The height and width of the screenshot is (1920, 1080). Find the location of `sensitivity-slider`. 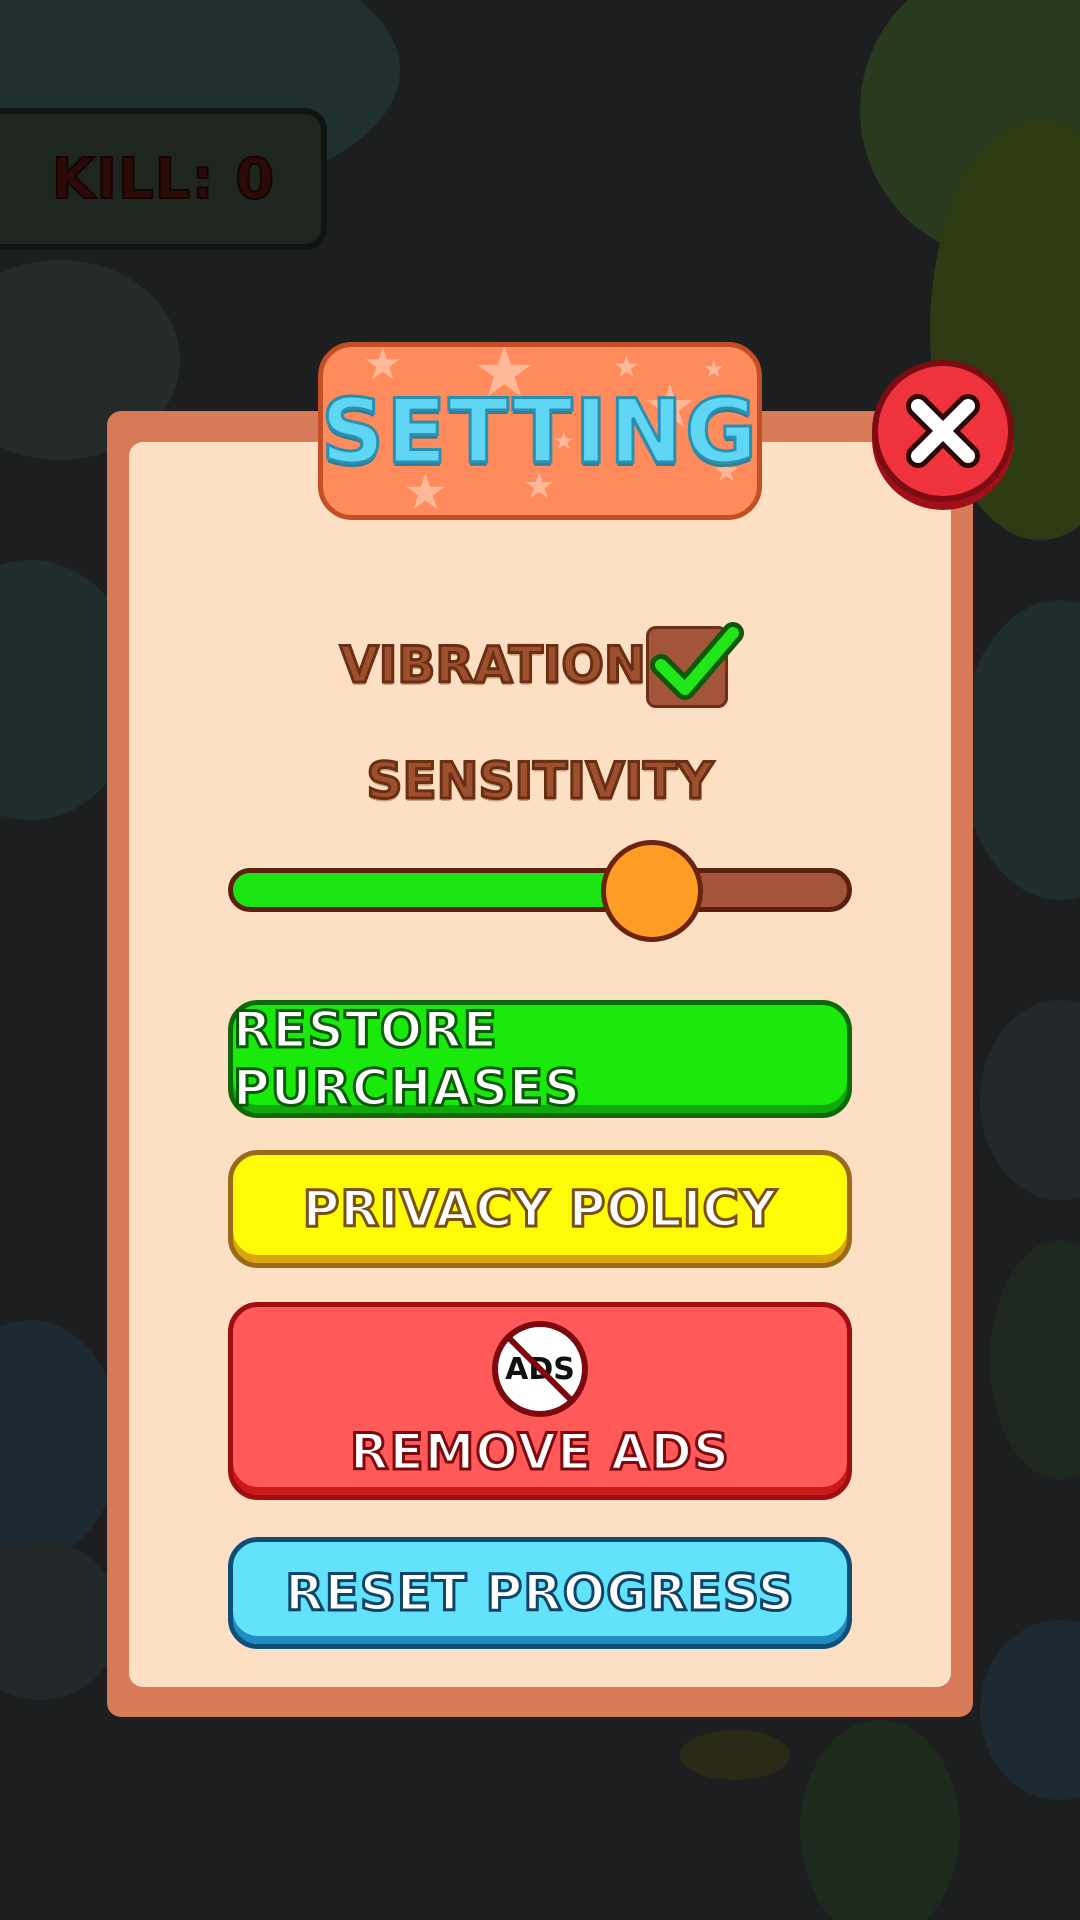

sensitivity-slider is located at coordinates (540, 890).